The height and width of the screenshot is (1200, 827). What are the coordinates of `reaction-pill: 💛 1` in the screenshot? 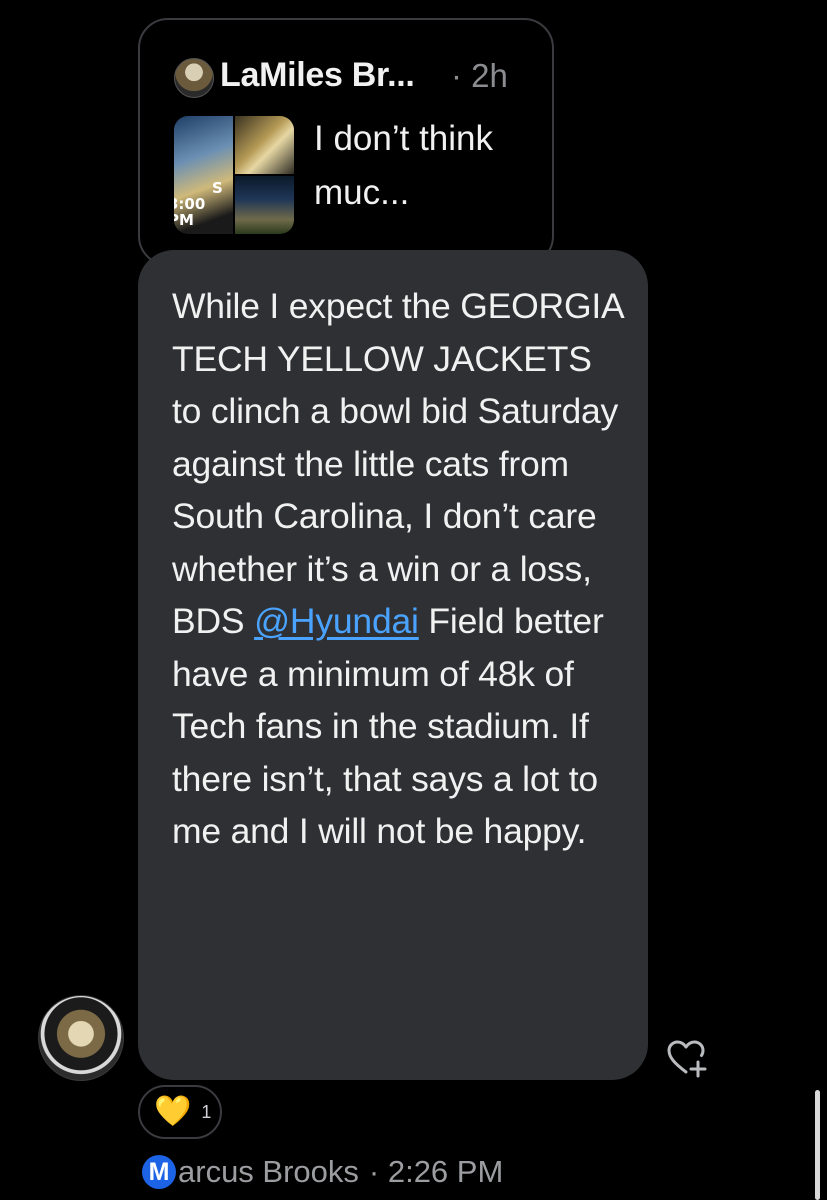 It's located at (180, 1112).